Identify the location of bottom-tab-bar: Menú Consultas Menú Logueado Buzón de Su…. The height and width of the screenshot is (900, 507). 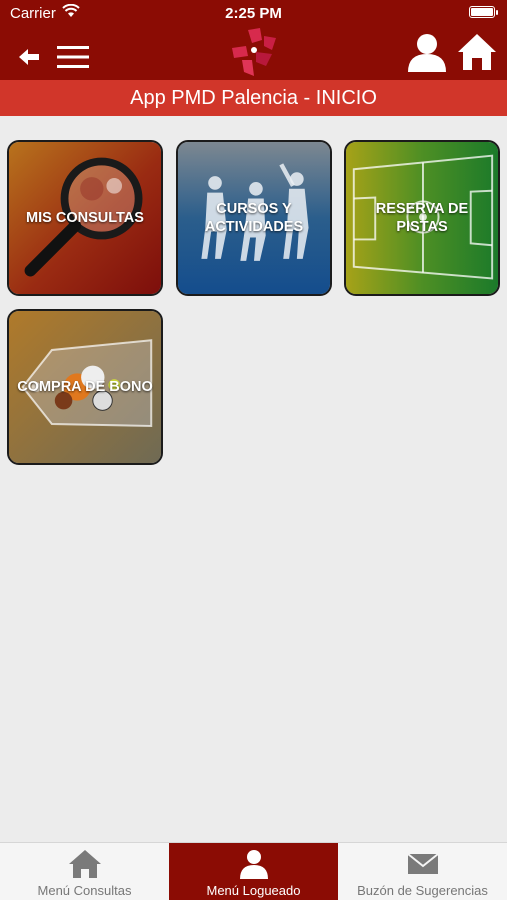
(253, 871).